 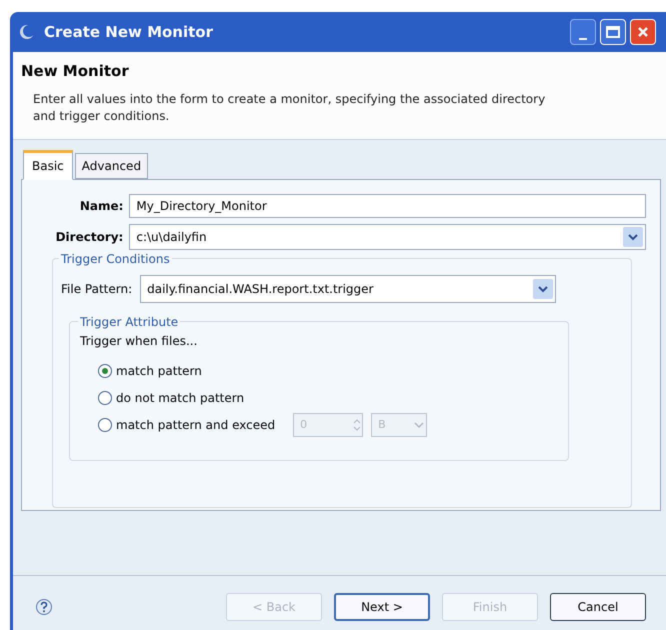 What do you see at coordinates (387, 237) in the screenshot?
I see `directory-combo-box: c:\u\dailyfin` at bounding box center [387, 237].